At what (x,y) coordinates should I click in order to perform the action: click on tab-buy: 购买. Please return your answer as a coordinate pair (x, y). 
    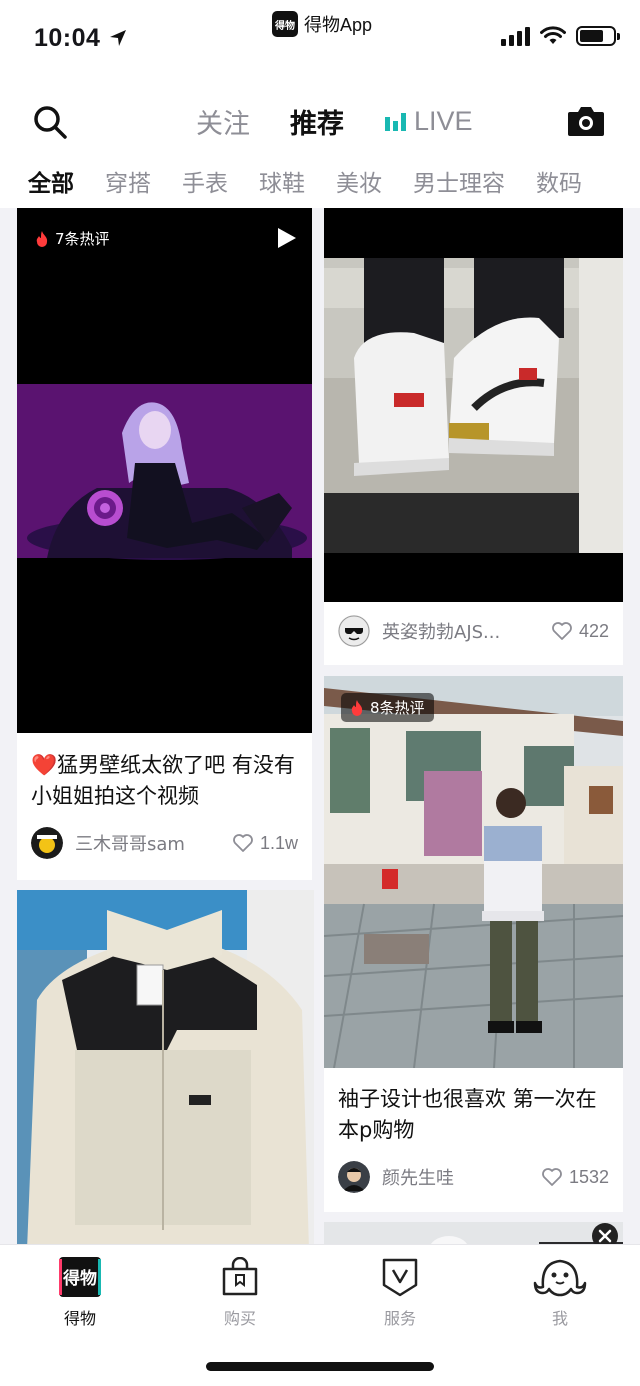
    Looking at the image, I should click on (240, 1293).